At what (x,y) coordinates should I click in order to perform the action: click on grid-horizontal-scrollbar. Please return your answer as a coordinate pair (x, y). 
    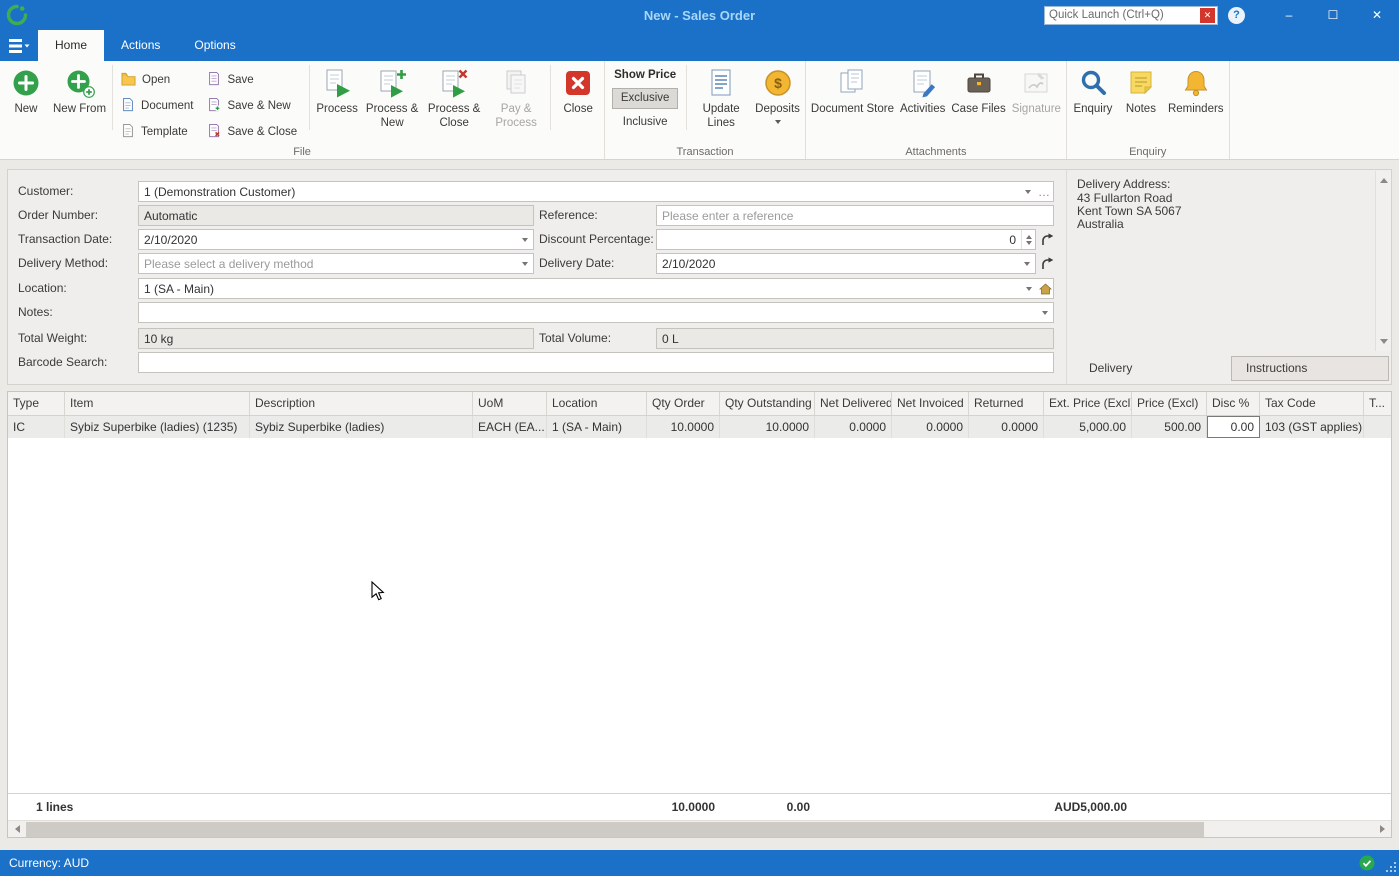
    Looking at the image, I should click on (699, 828).